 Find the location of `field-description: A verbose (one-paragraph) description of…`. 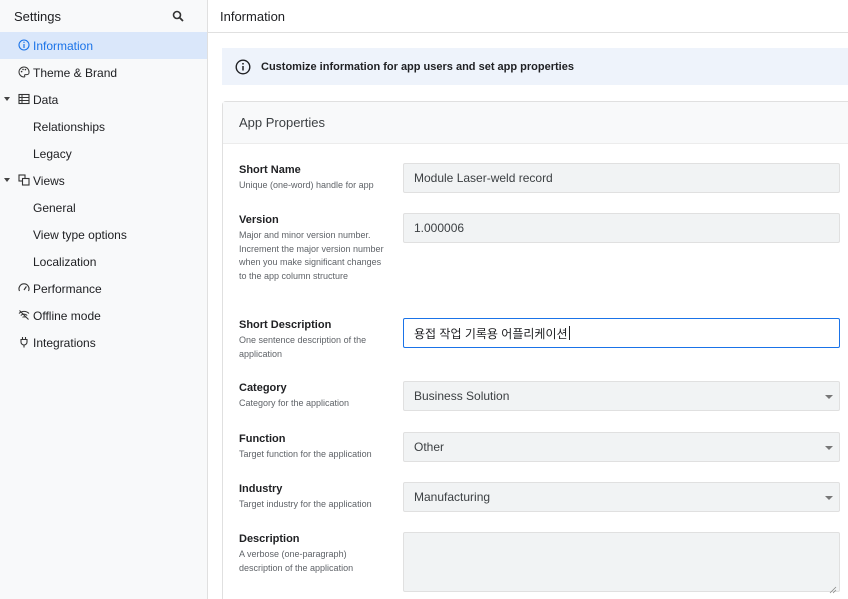

field-description: A verbose (one-paragraph) description of… is located at coordinates (296, 561).